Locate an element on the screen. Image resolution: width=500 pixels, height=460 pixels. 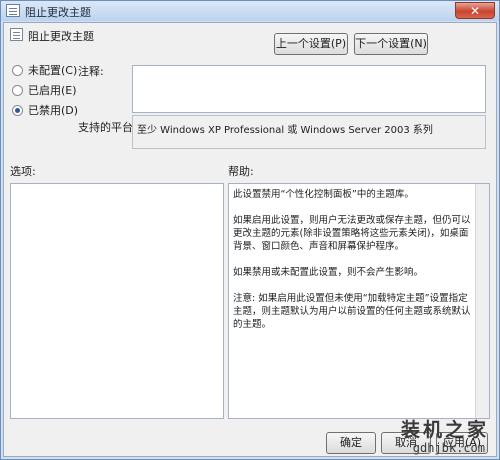
radio-disabled: 已禁用(D) is located at coordinates (45, 110).